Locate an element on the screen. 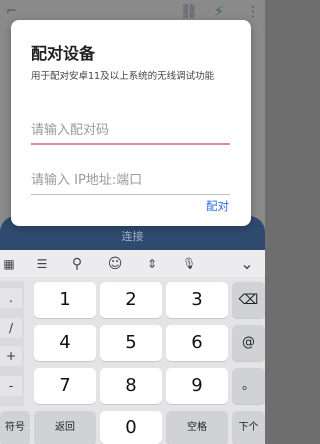  key-4: 4 is located at coordinates (65, 343).